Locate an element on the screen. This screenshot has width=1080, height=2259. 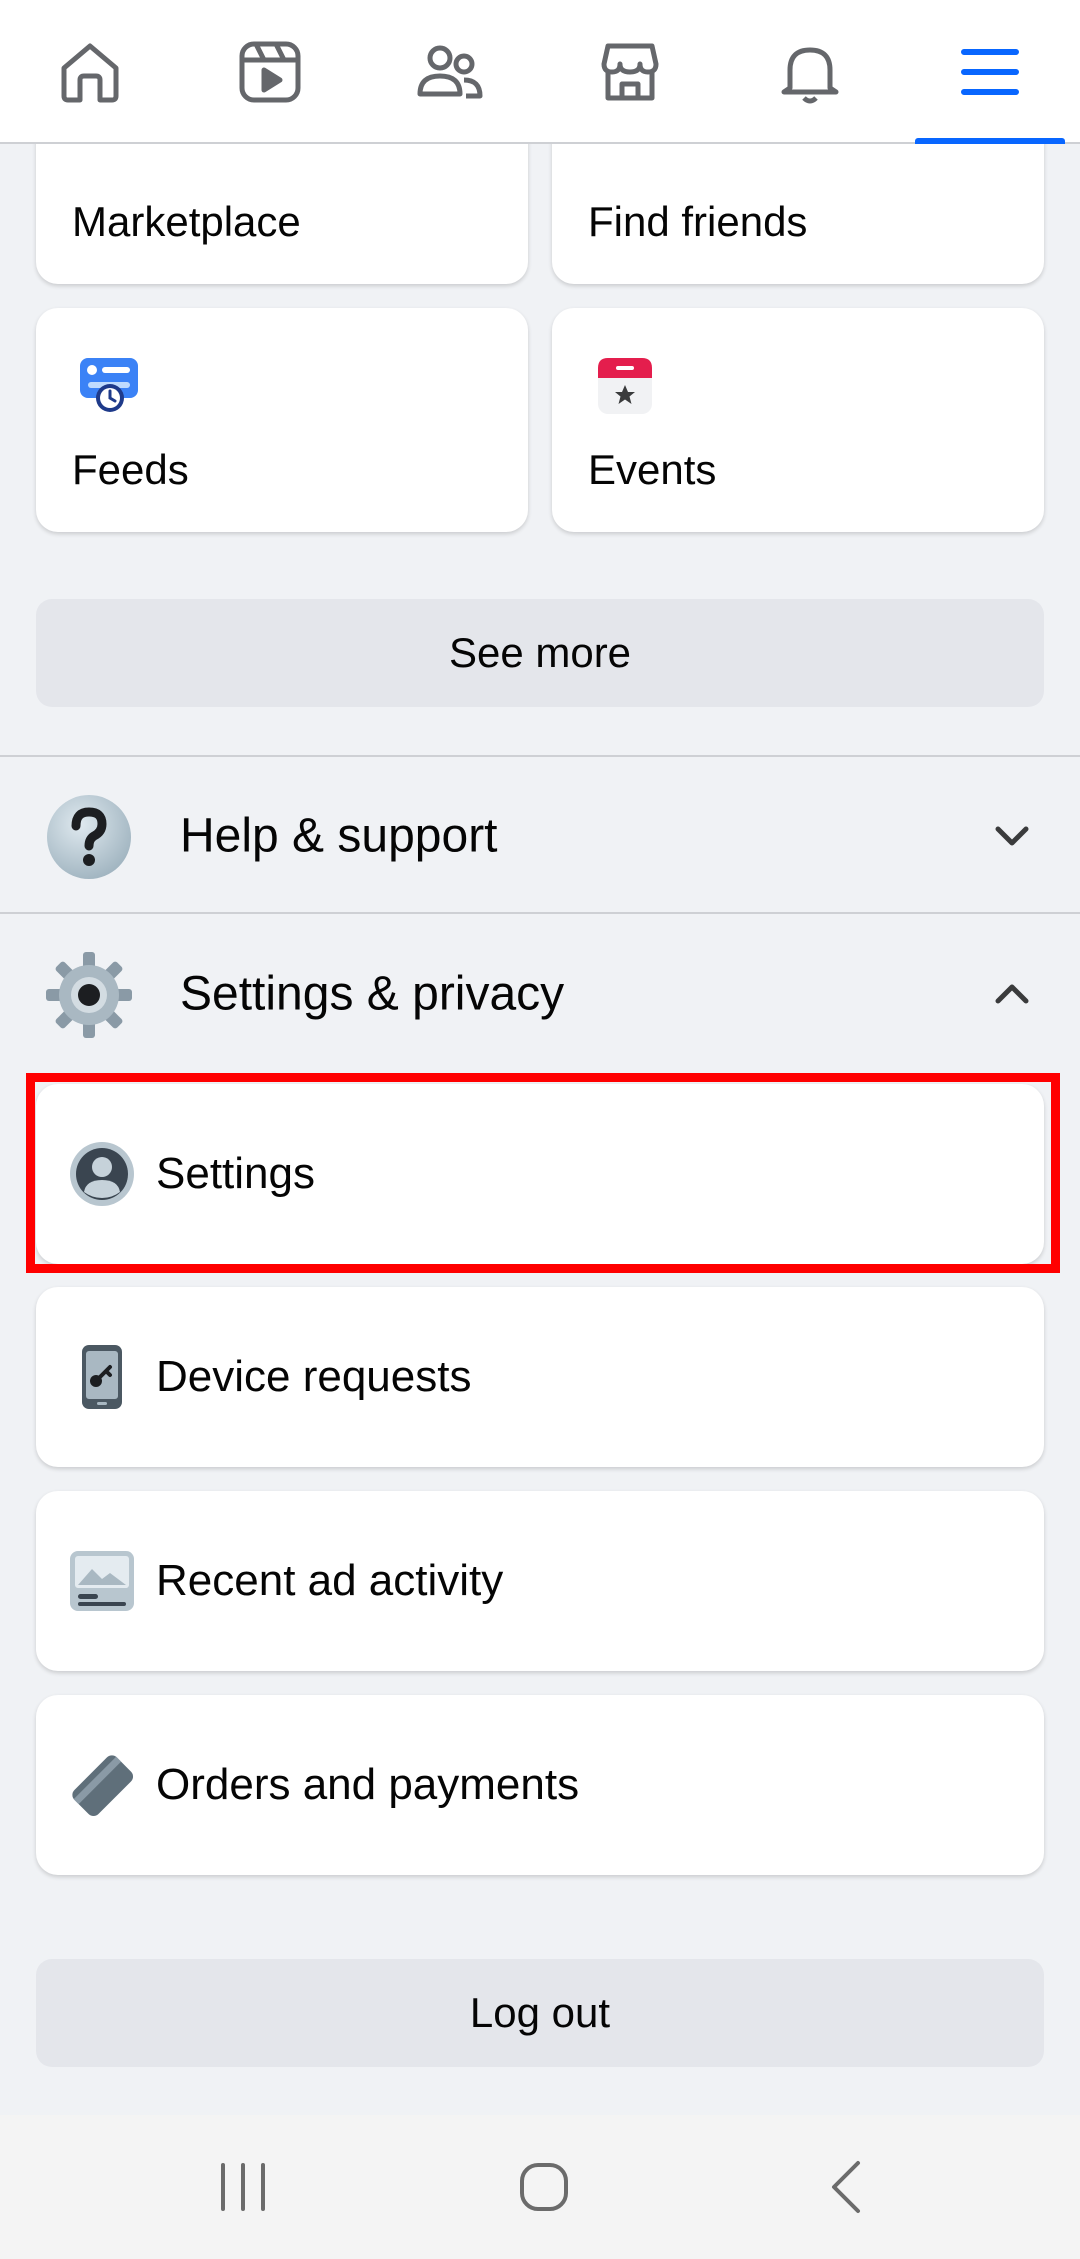
settings-item-recent-ad-activity: Recent ad activity is located at coordinates (540, 1581).